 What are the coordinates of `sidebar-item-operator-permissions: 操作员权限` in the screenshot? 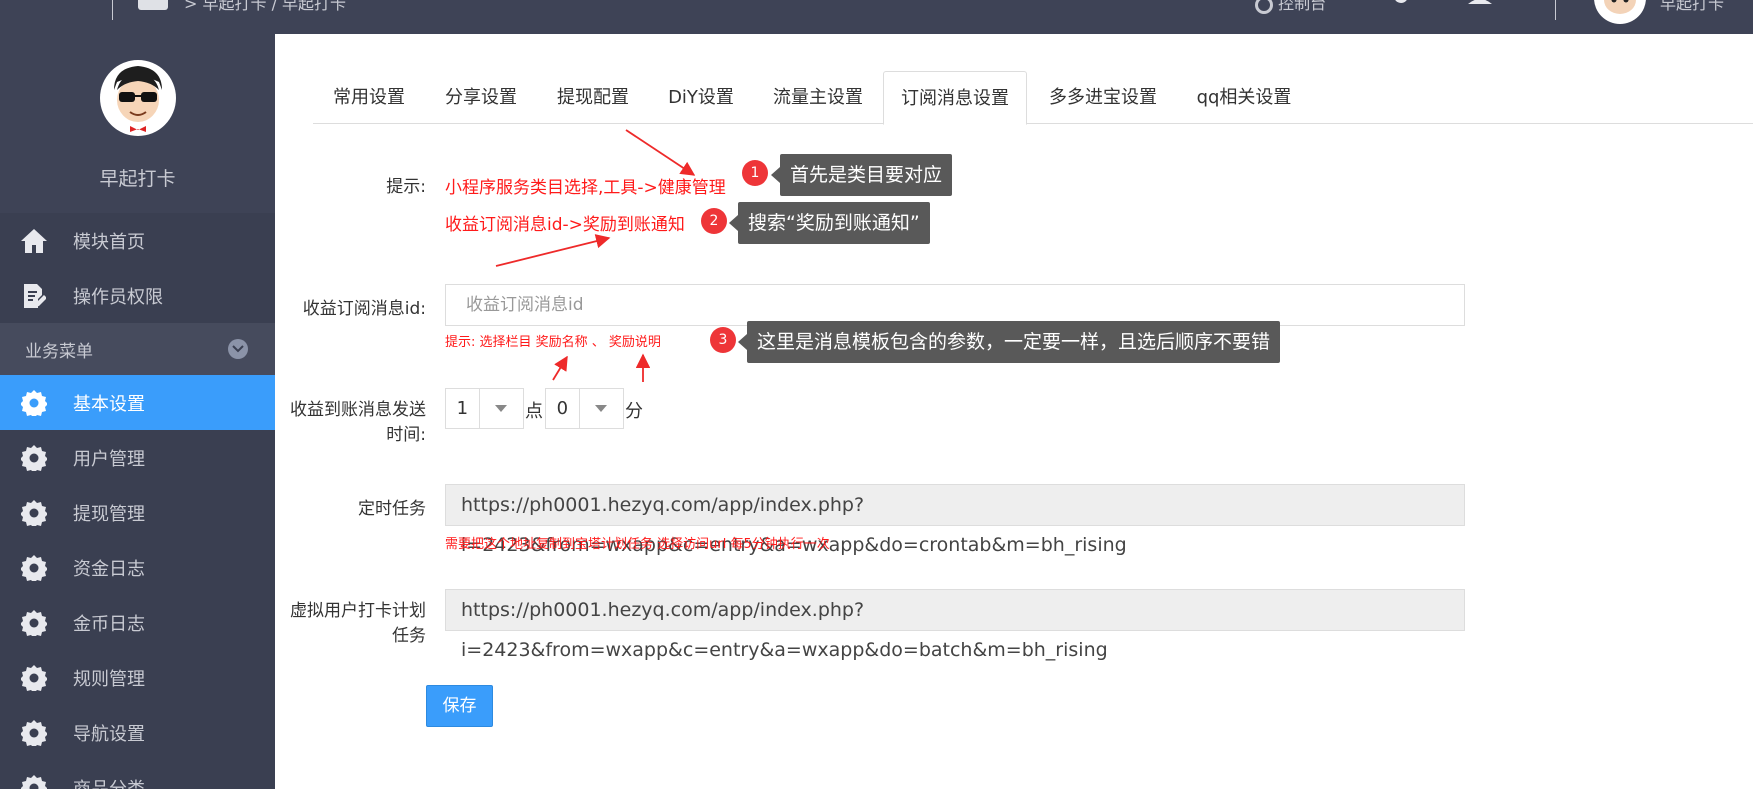 It's located at (137, 295).